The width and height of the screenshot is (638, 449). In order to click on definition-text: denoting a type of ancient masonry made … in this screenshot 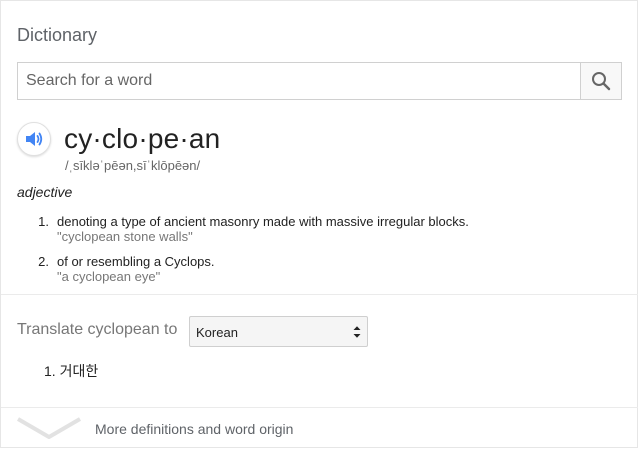, I will do `click(263, 221)`.